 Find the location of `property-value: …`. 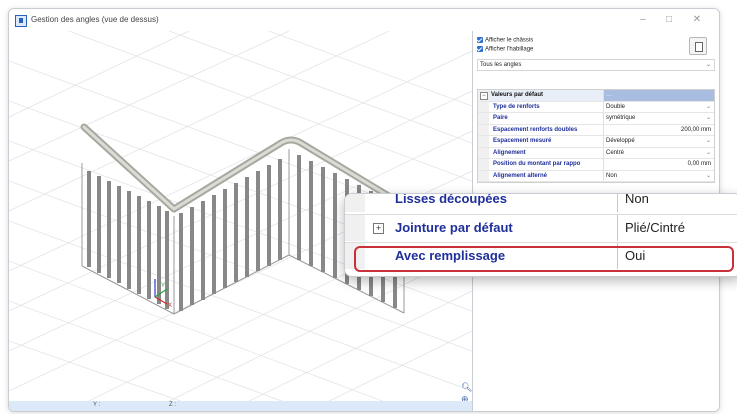

property-value: … is located at coordinates (659, 95).